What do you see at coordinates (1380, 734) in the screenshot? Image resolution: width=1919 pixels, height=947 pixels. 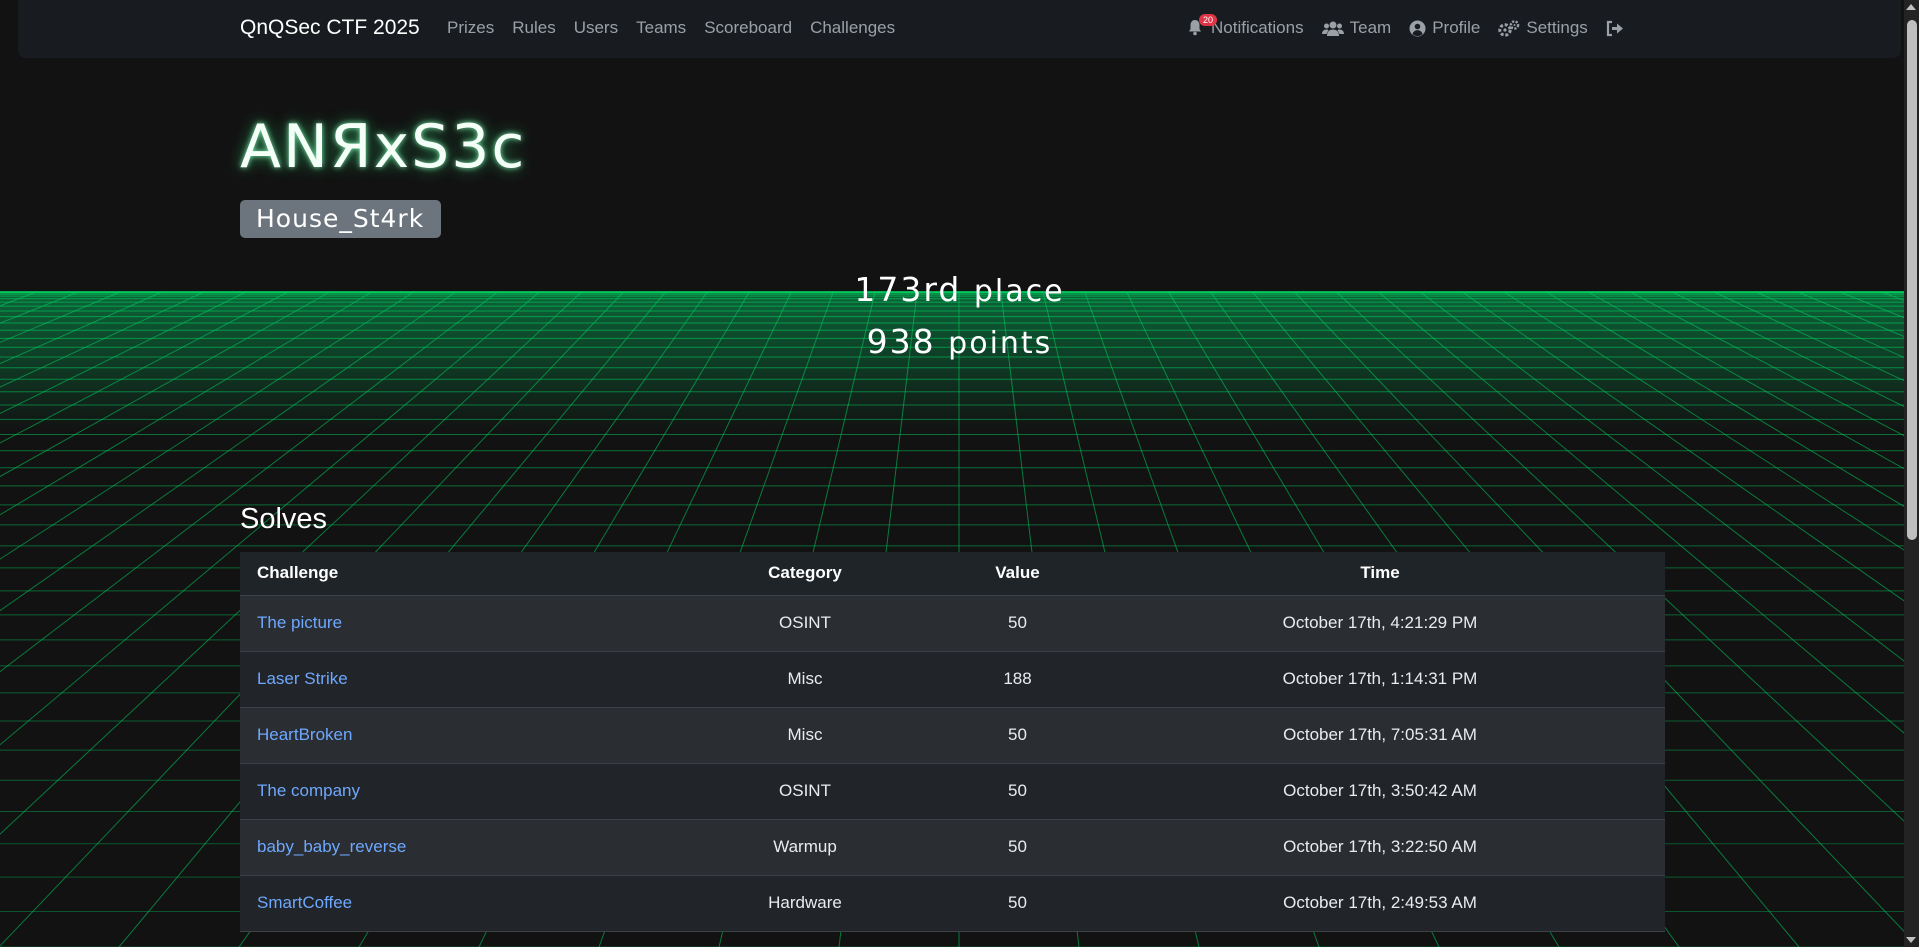 I see `time-cell: October 17th, 7:05:31 AM` at bounding box center [1380, 734].